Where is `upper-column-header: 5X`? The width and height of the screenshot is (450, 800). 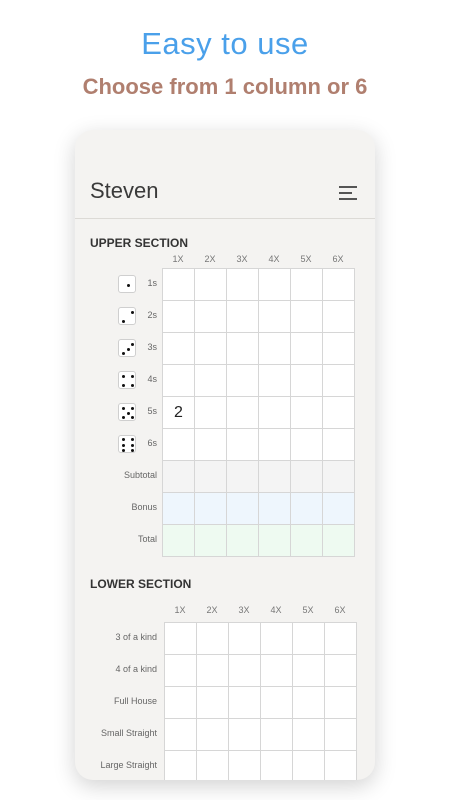
upper-column-header: 5X is located at coordinates (306, 259).